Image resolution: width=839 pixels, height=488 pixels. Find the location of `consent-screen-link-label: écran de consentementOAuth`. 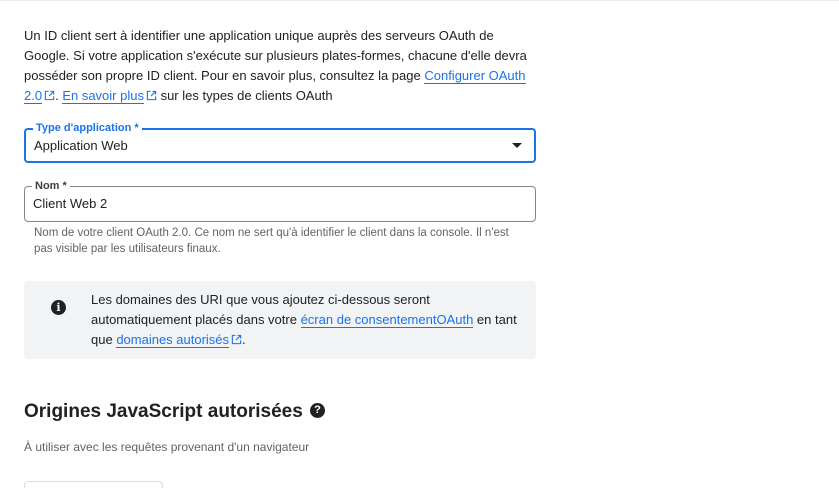

consent-screen-link-label: écran de consentementOAuth is located at coordinates (387, 319).